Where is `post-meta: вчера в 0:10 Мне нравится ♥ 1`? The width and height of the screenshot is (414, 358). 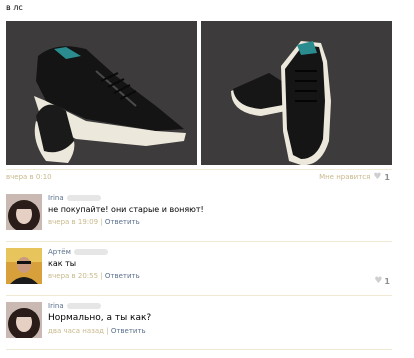 post-meta: вчера в 0:10 Мне нравится ♥ 1 is located at coordinates (199, 177).